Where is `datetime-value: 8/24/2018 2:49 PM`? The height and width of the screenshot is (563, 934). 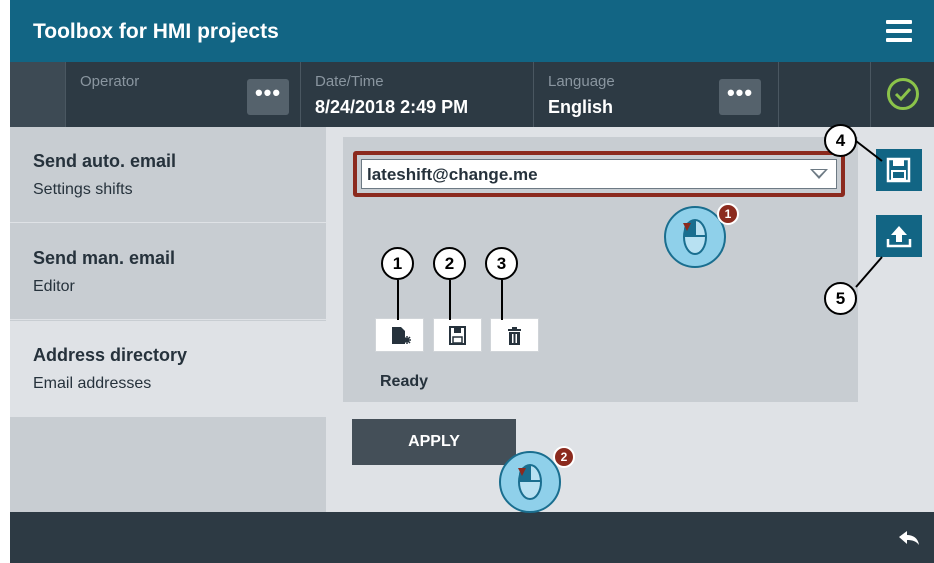
datetime-value: 8/24/2018 2:49 PM is located at coordinates (392, 107).